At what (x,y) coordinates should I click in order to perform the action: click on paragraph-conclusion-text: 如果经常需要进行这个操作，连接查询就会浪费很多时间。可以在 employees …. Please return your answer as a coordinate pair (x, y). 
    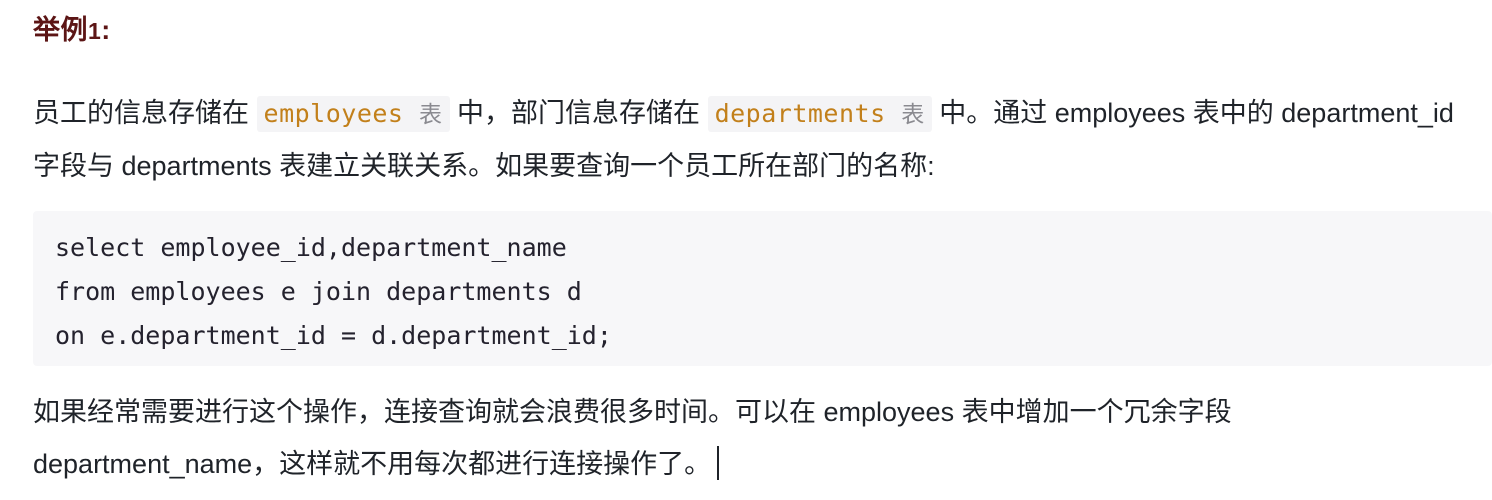
    Looking at the image, I should click on (636, 438).